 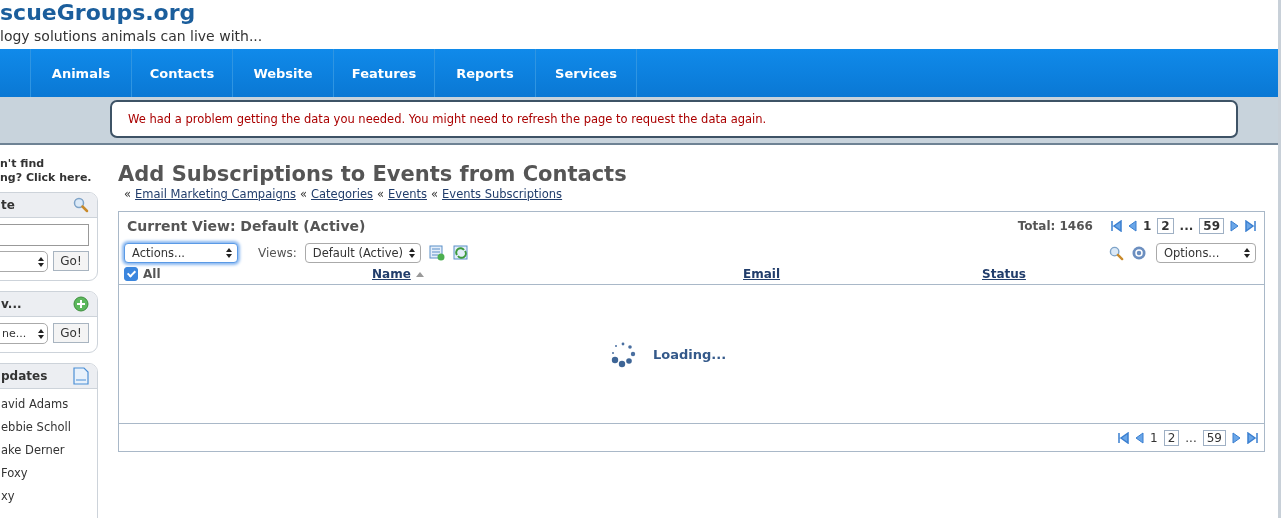 I want to click on search-select, so click(x=24, y=261).